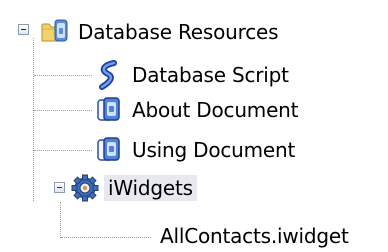 Image resolution: width=388 pixels, height=252 pixels. What do you see at coordinates (210, 75) in the screenshot?
I see `tree-item-label: Database Script` at bounding box center [210, 75].